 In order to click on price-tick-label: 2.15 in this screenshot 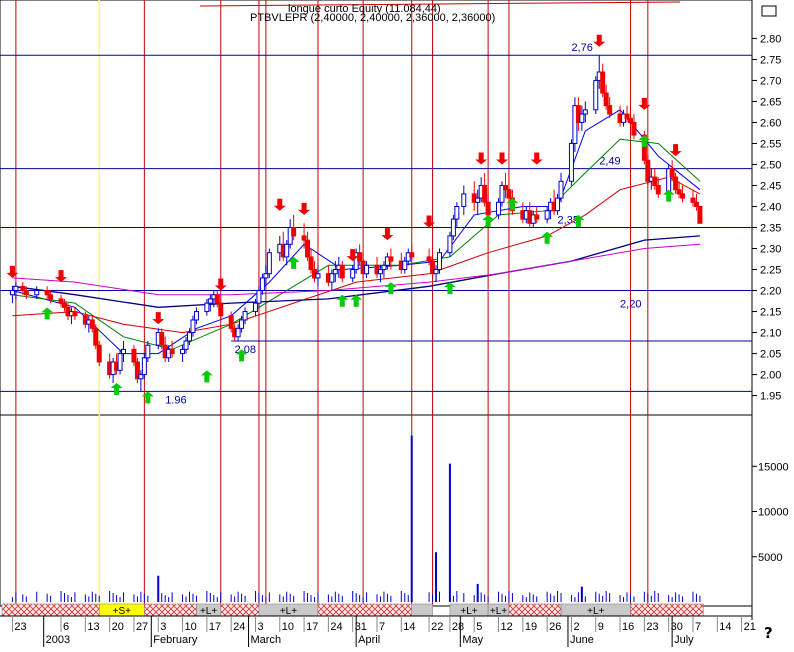, I will do `click(770, 313)`.